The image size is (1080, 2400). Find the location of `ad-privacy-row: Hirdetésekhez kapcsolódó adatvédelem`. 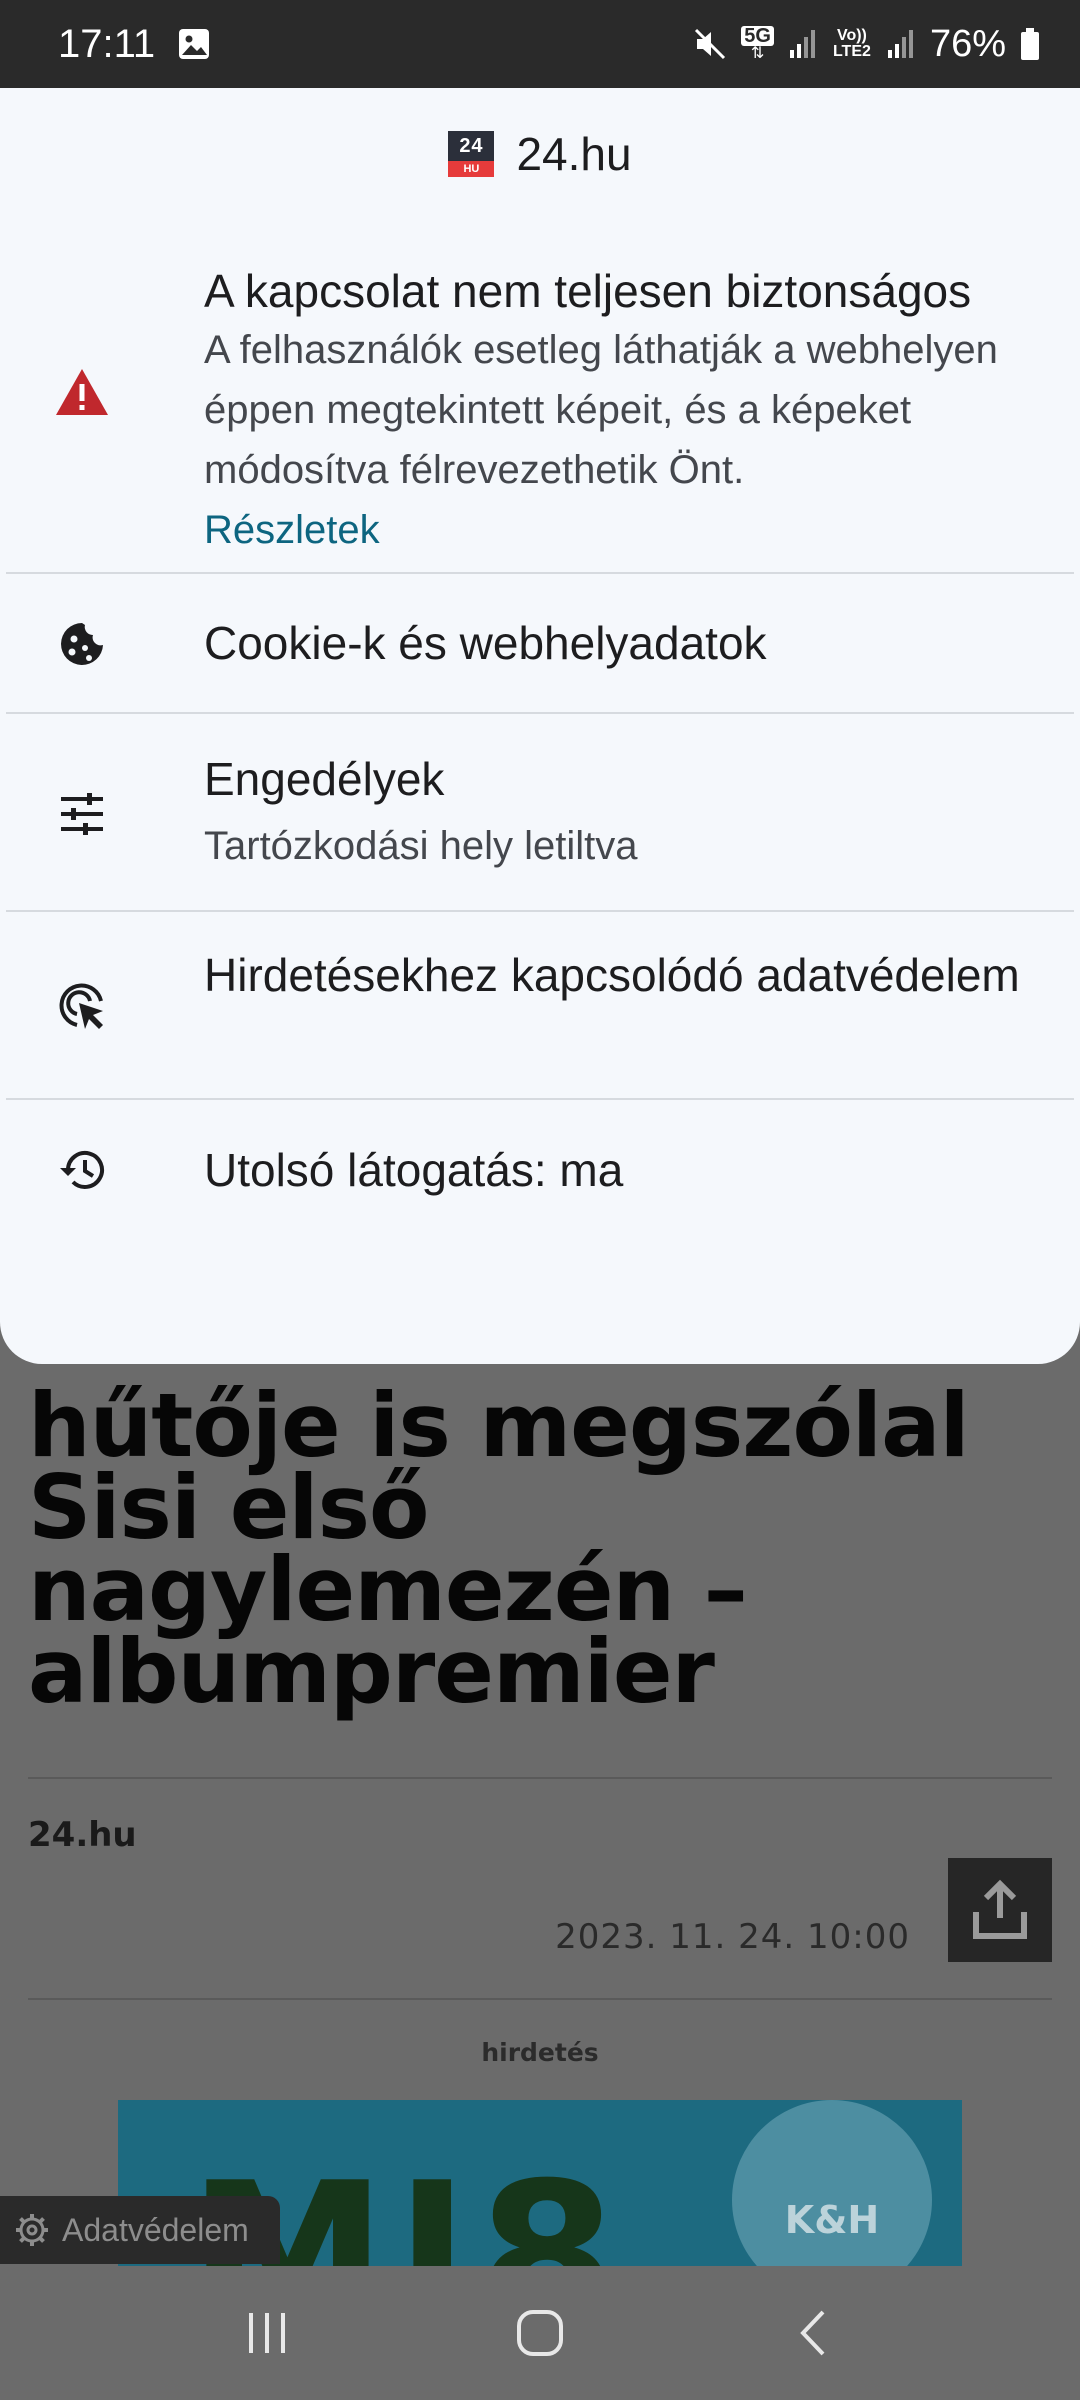

ad-privacy-row: Hirdetésekhez kapcsolódó adatvédelem is located at coordinates (540, 1006).